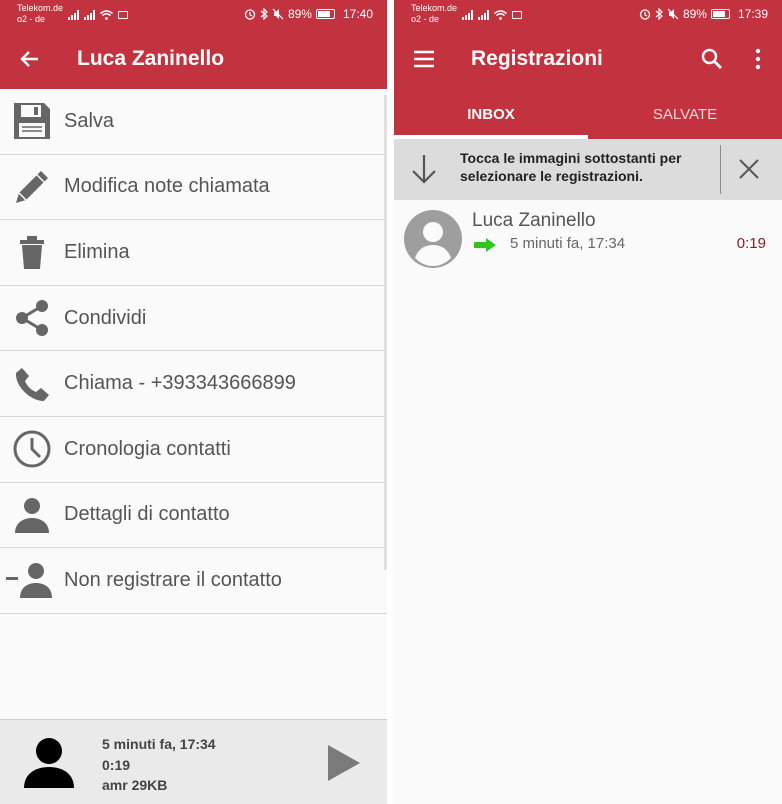 The height and width of the screenshot is (804, 782). I want to click on pencil-icon, so click(32, 187).